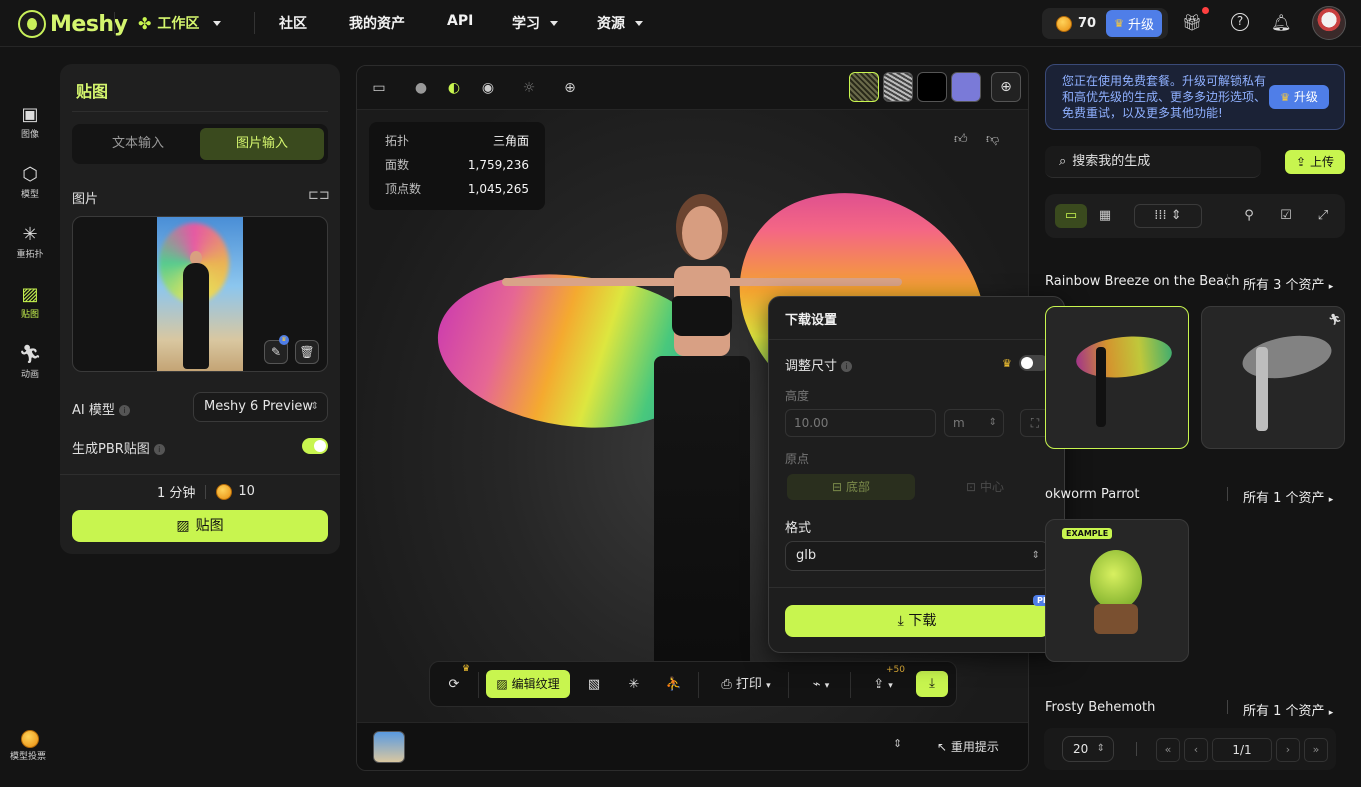 This screenshot has height=787, width=1361. Describe the element at coordinates (1168, 216) in the screenshot. I see `column-select: ⁞⁞⁞ ⇕` at that location.